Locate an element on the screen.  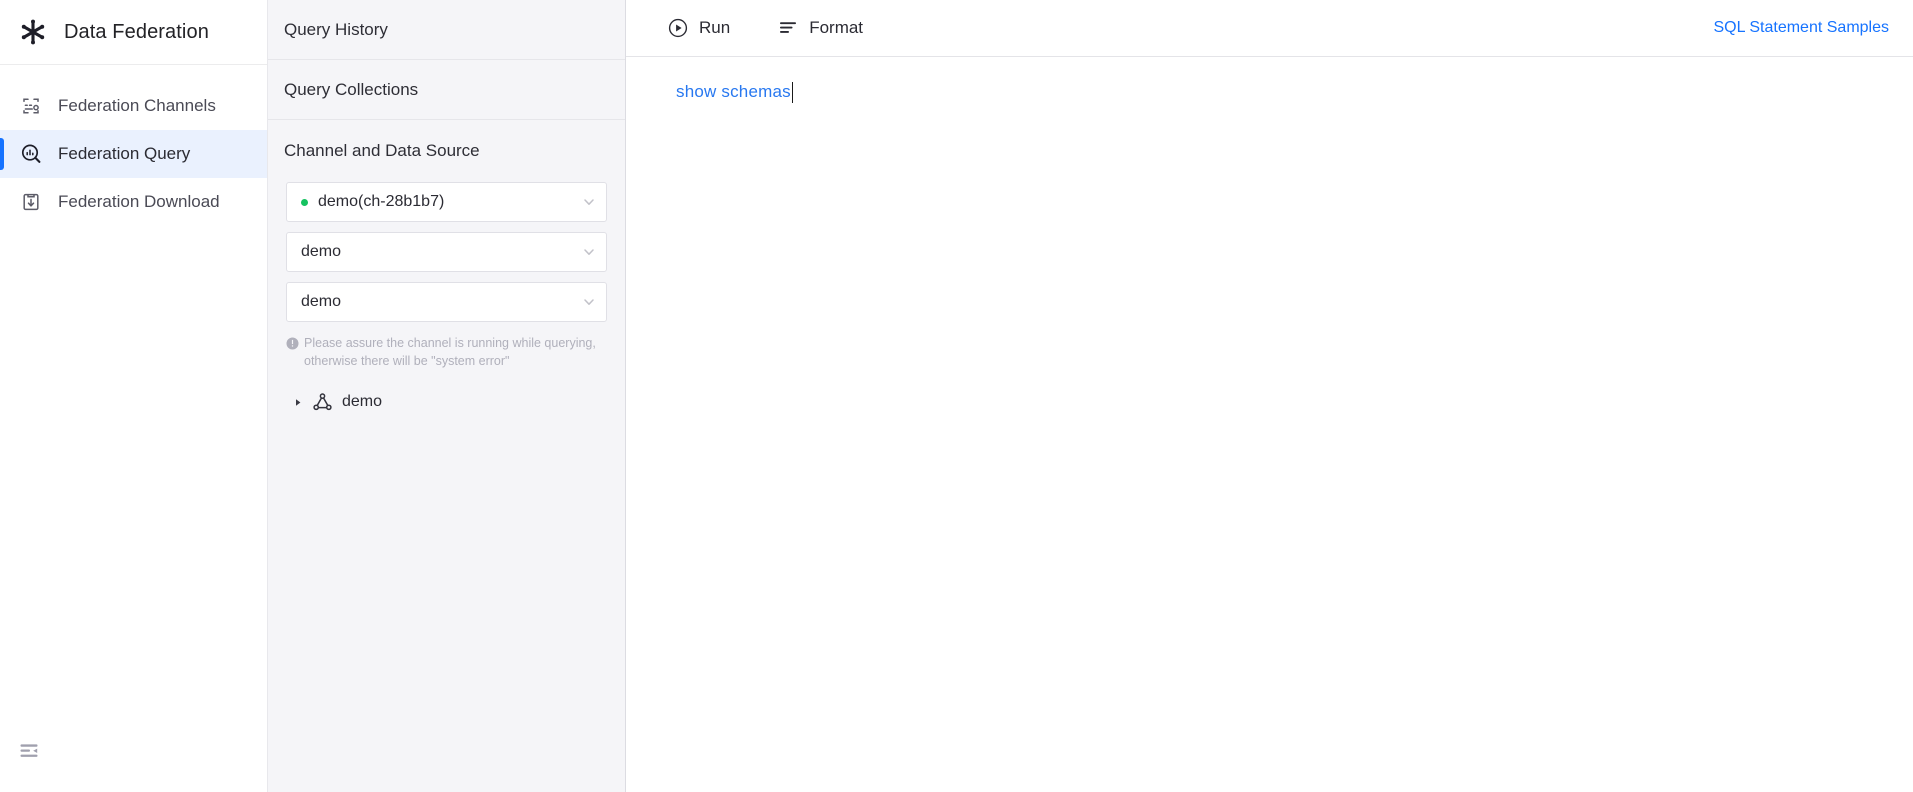
format-lines-icon is located at coordinates (788, 28).